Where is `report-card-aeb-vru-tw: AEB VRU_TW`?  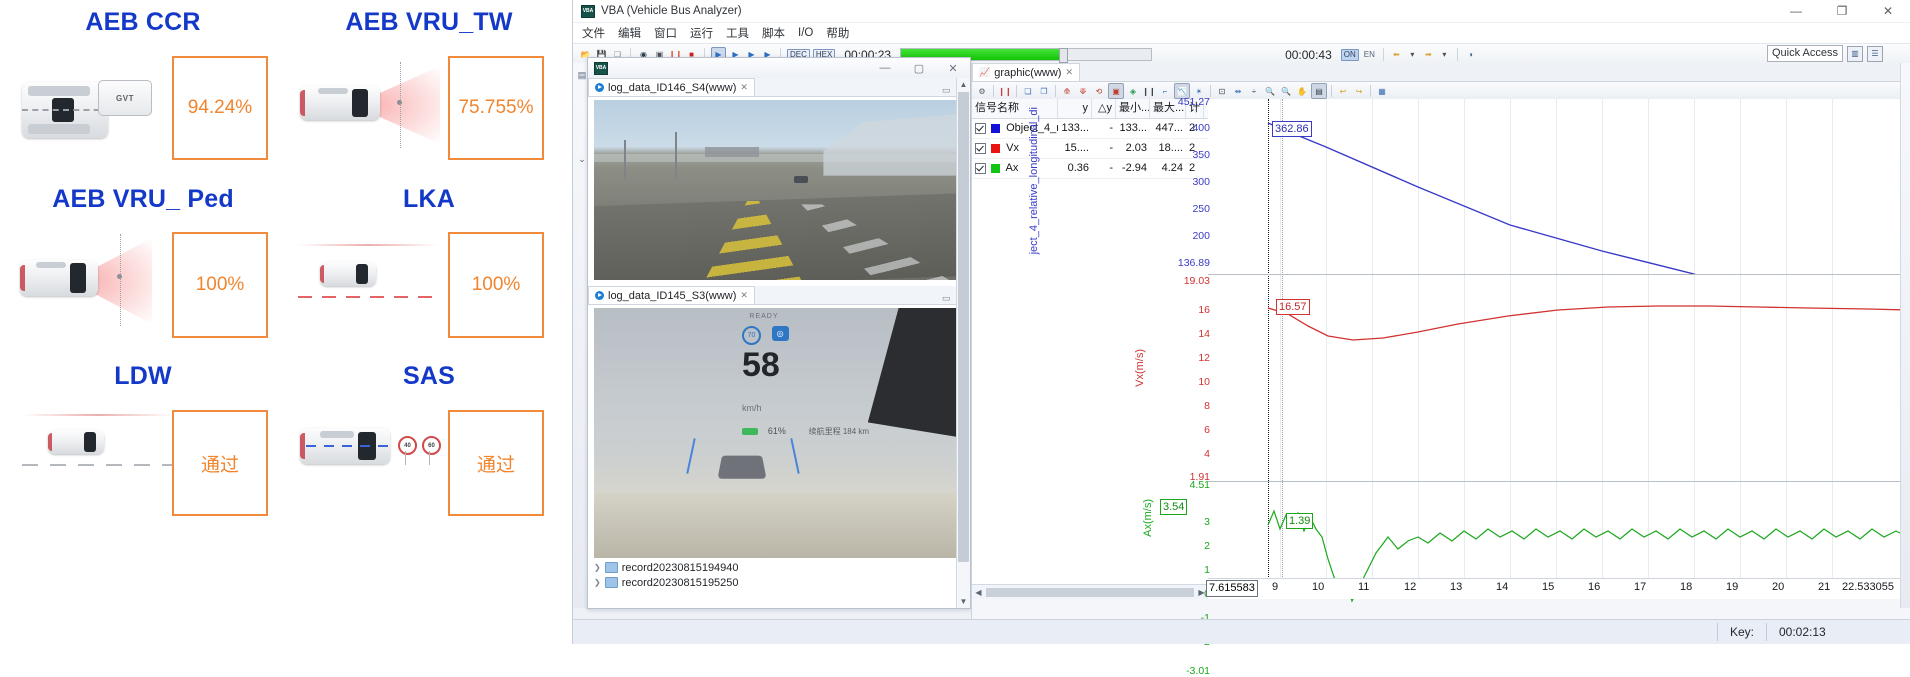
report-card-aeb-vru-tw: AEB VRU_TW is located at coordinates (429, 22).